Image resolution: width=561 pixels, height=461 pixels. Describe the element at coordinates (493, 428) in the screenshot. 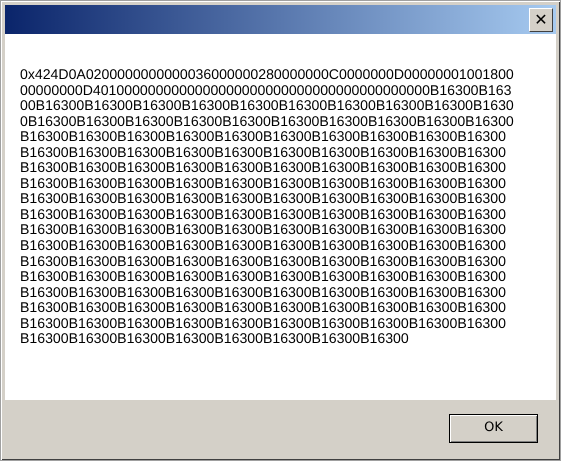

I see `ok-button: OK` at that location.